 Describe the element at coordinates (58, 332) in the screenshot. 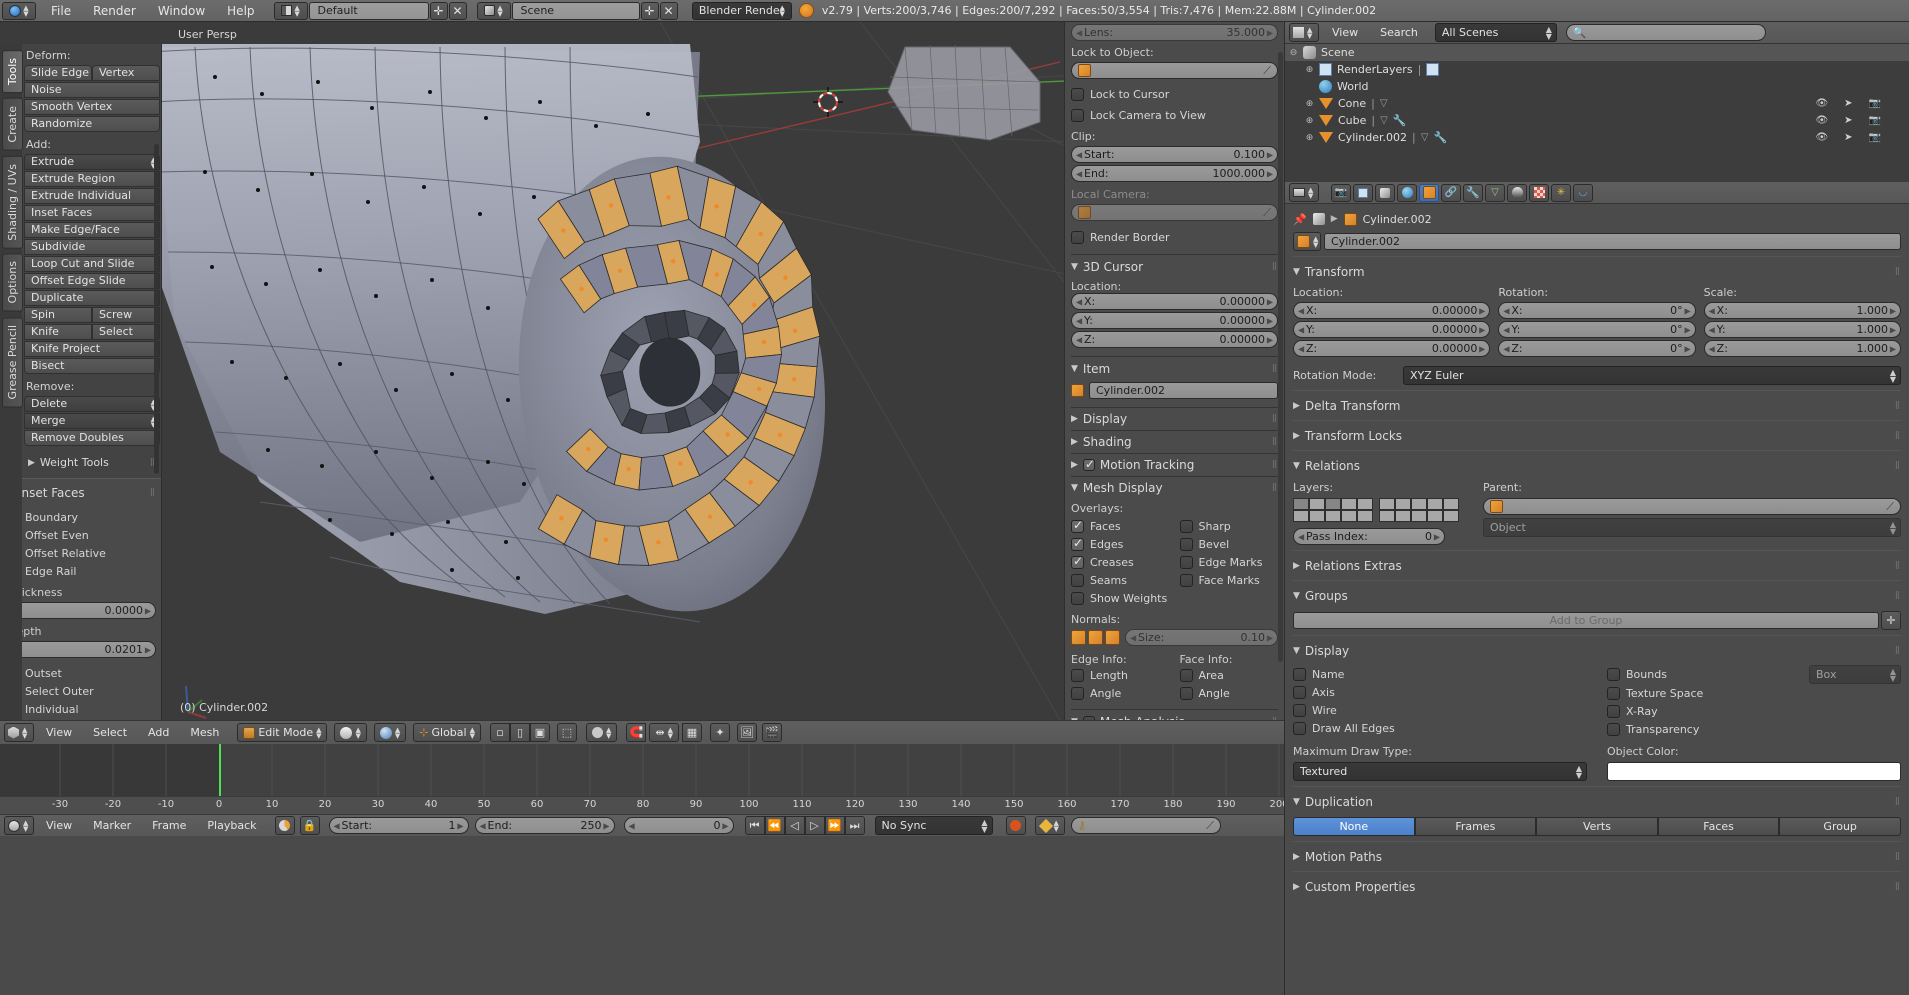

I see `tool-knife-button: Knife` at that location.